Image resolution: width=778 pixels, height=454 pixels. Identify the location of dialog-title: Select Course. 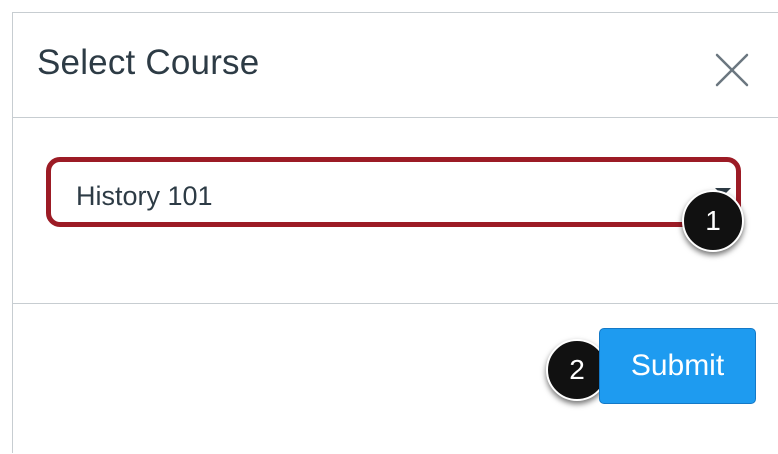
(148, 62).